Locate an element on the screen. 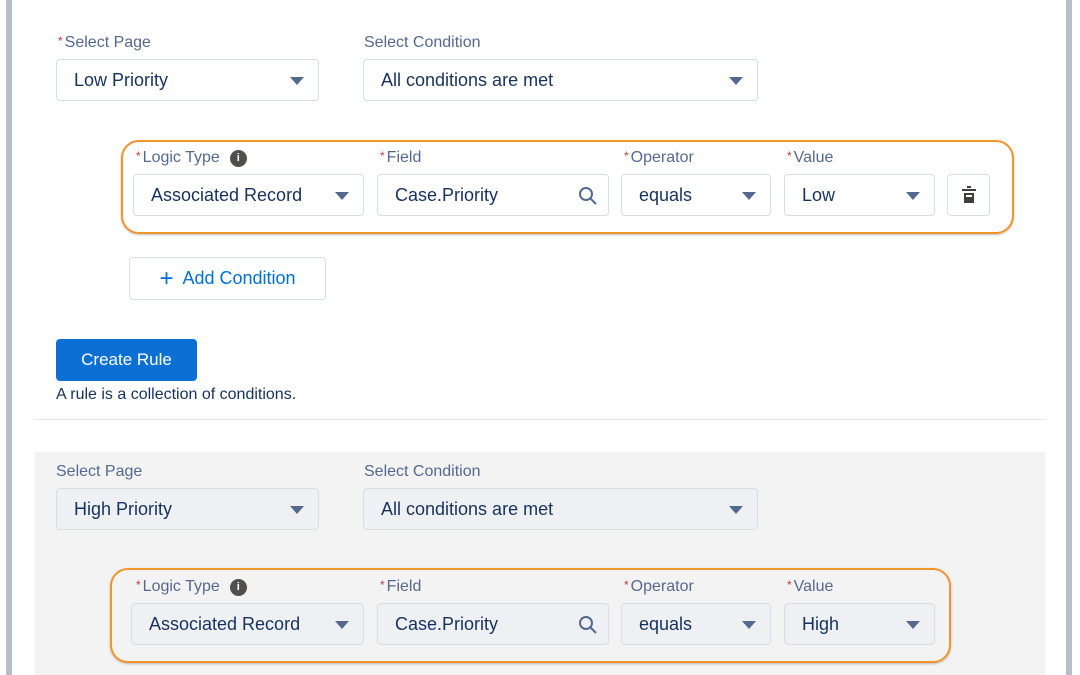  dropdown-value: High Priority is located at coordinates (123, 508).